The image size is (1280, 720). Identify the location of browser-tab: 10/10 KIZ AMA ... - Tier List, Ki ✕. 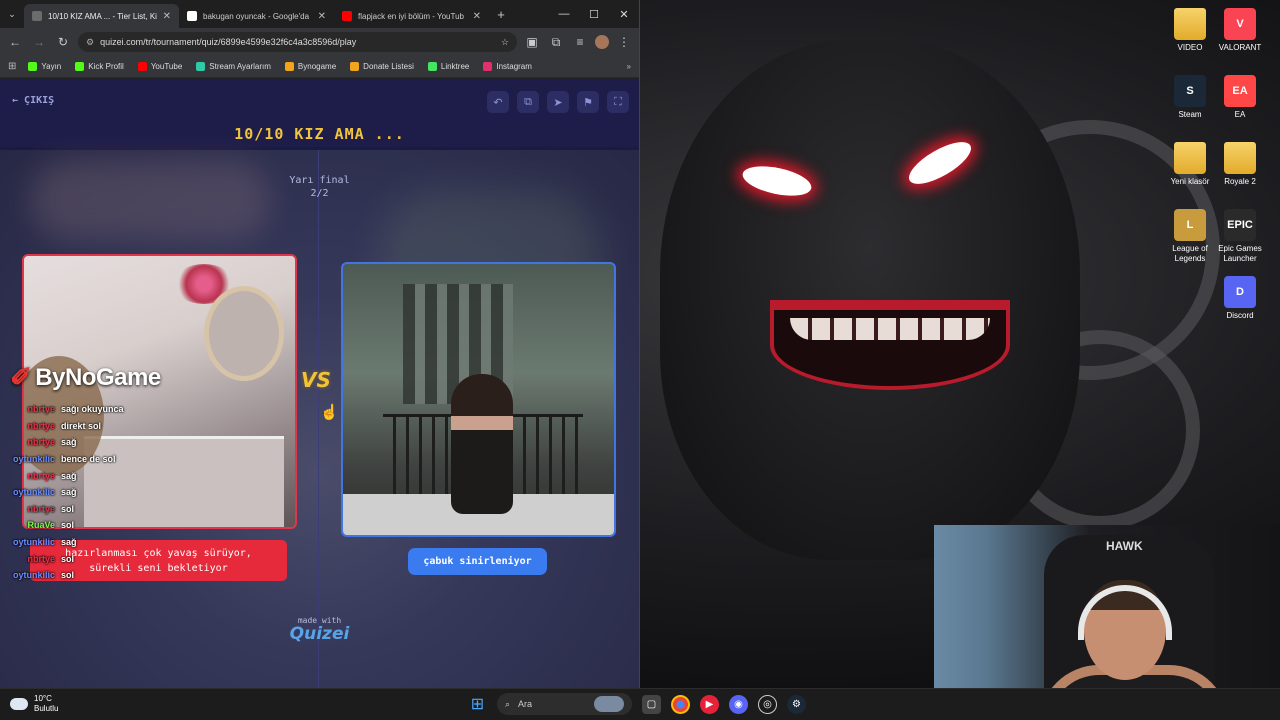
(101, 16).